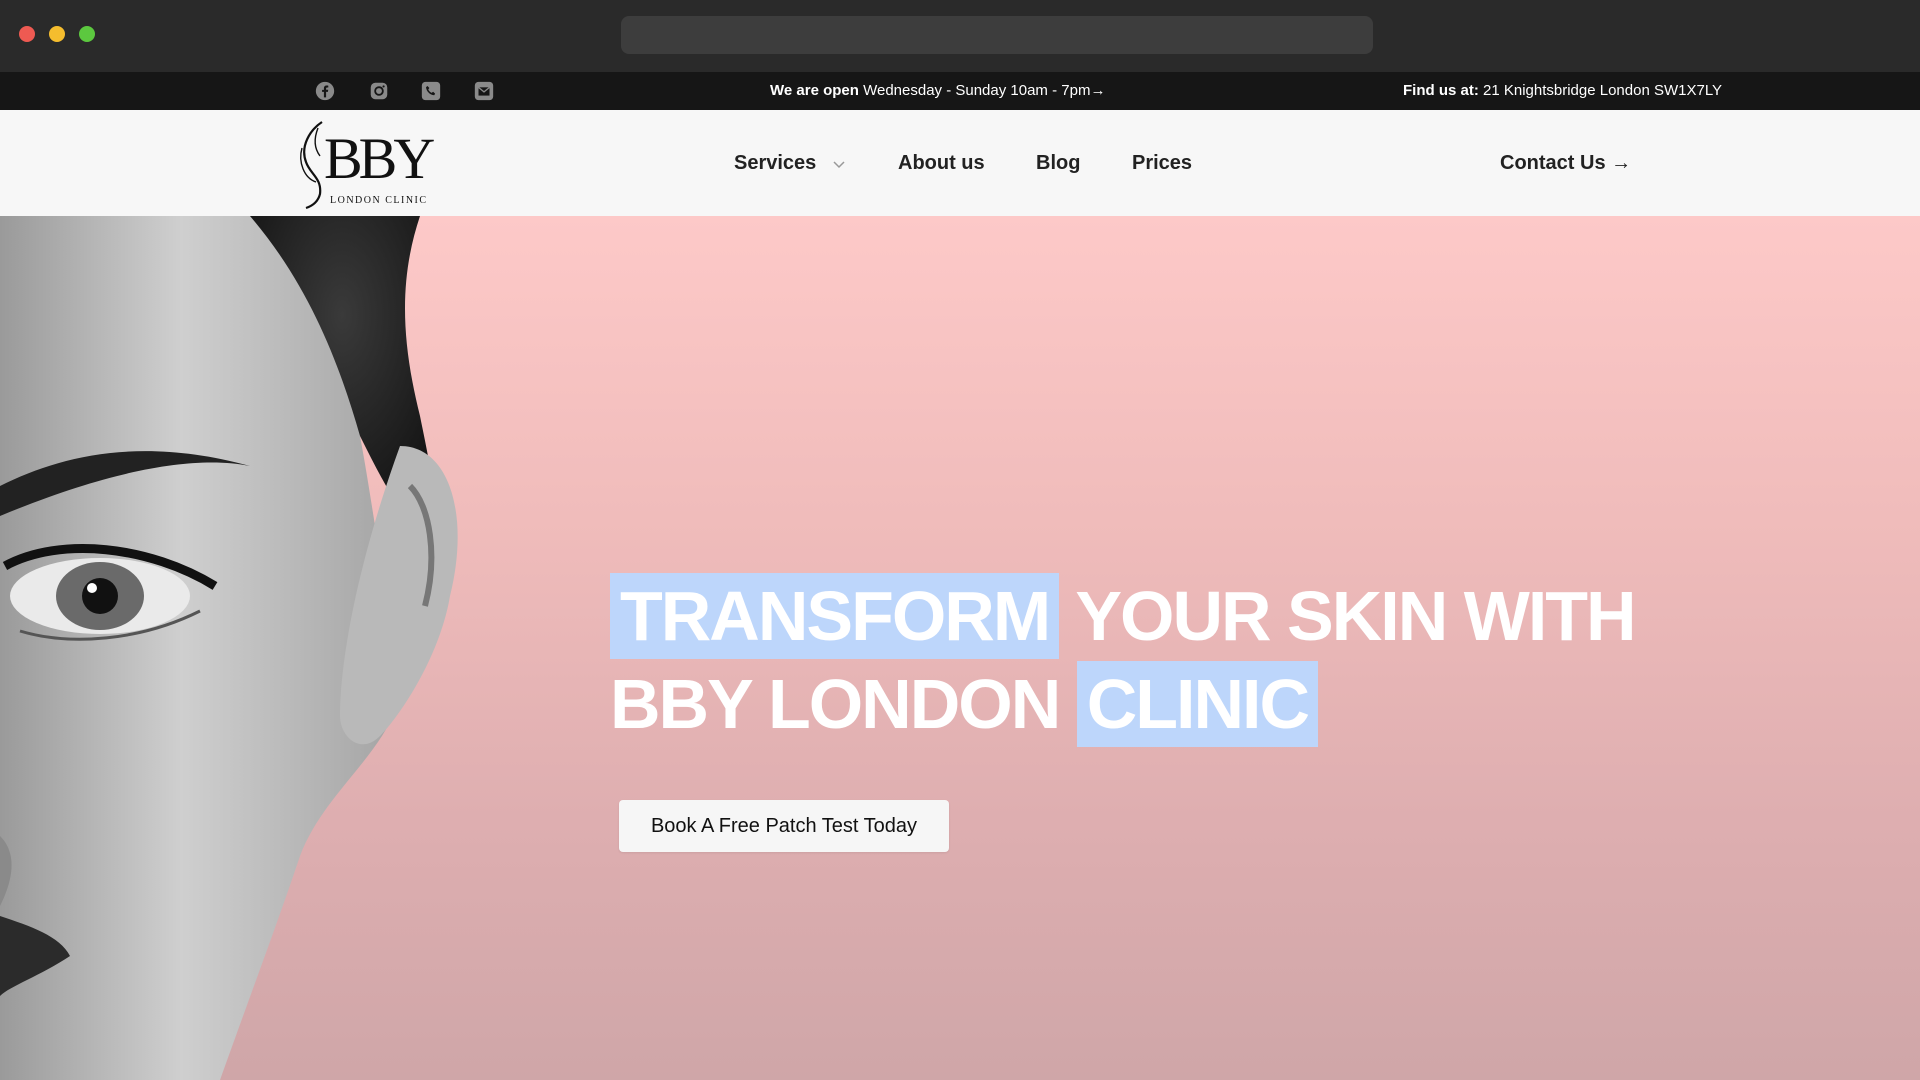 This screenshot has height=1080, width=1920. Describe the element at coordinates (57, 34) in the screenshot. I see `minimize-window-button` at that location.